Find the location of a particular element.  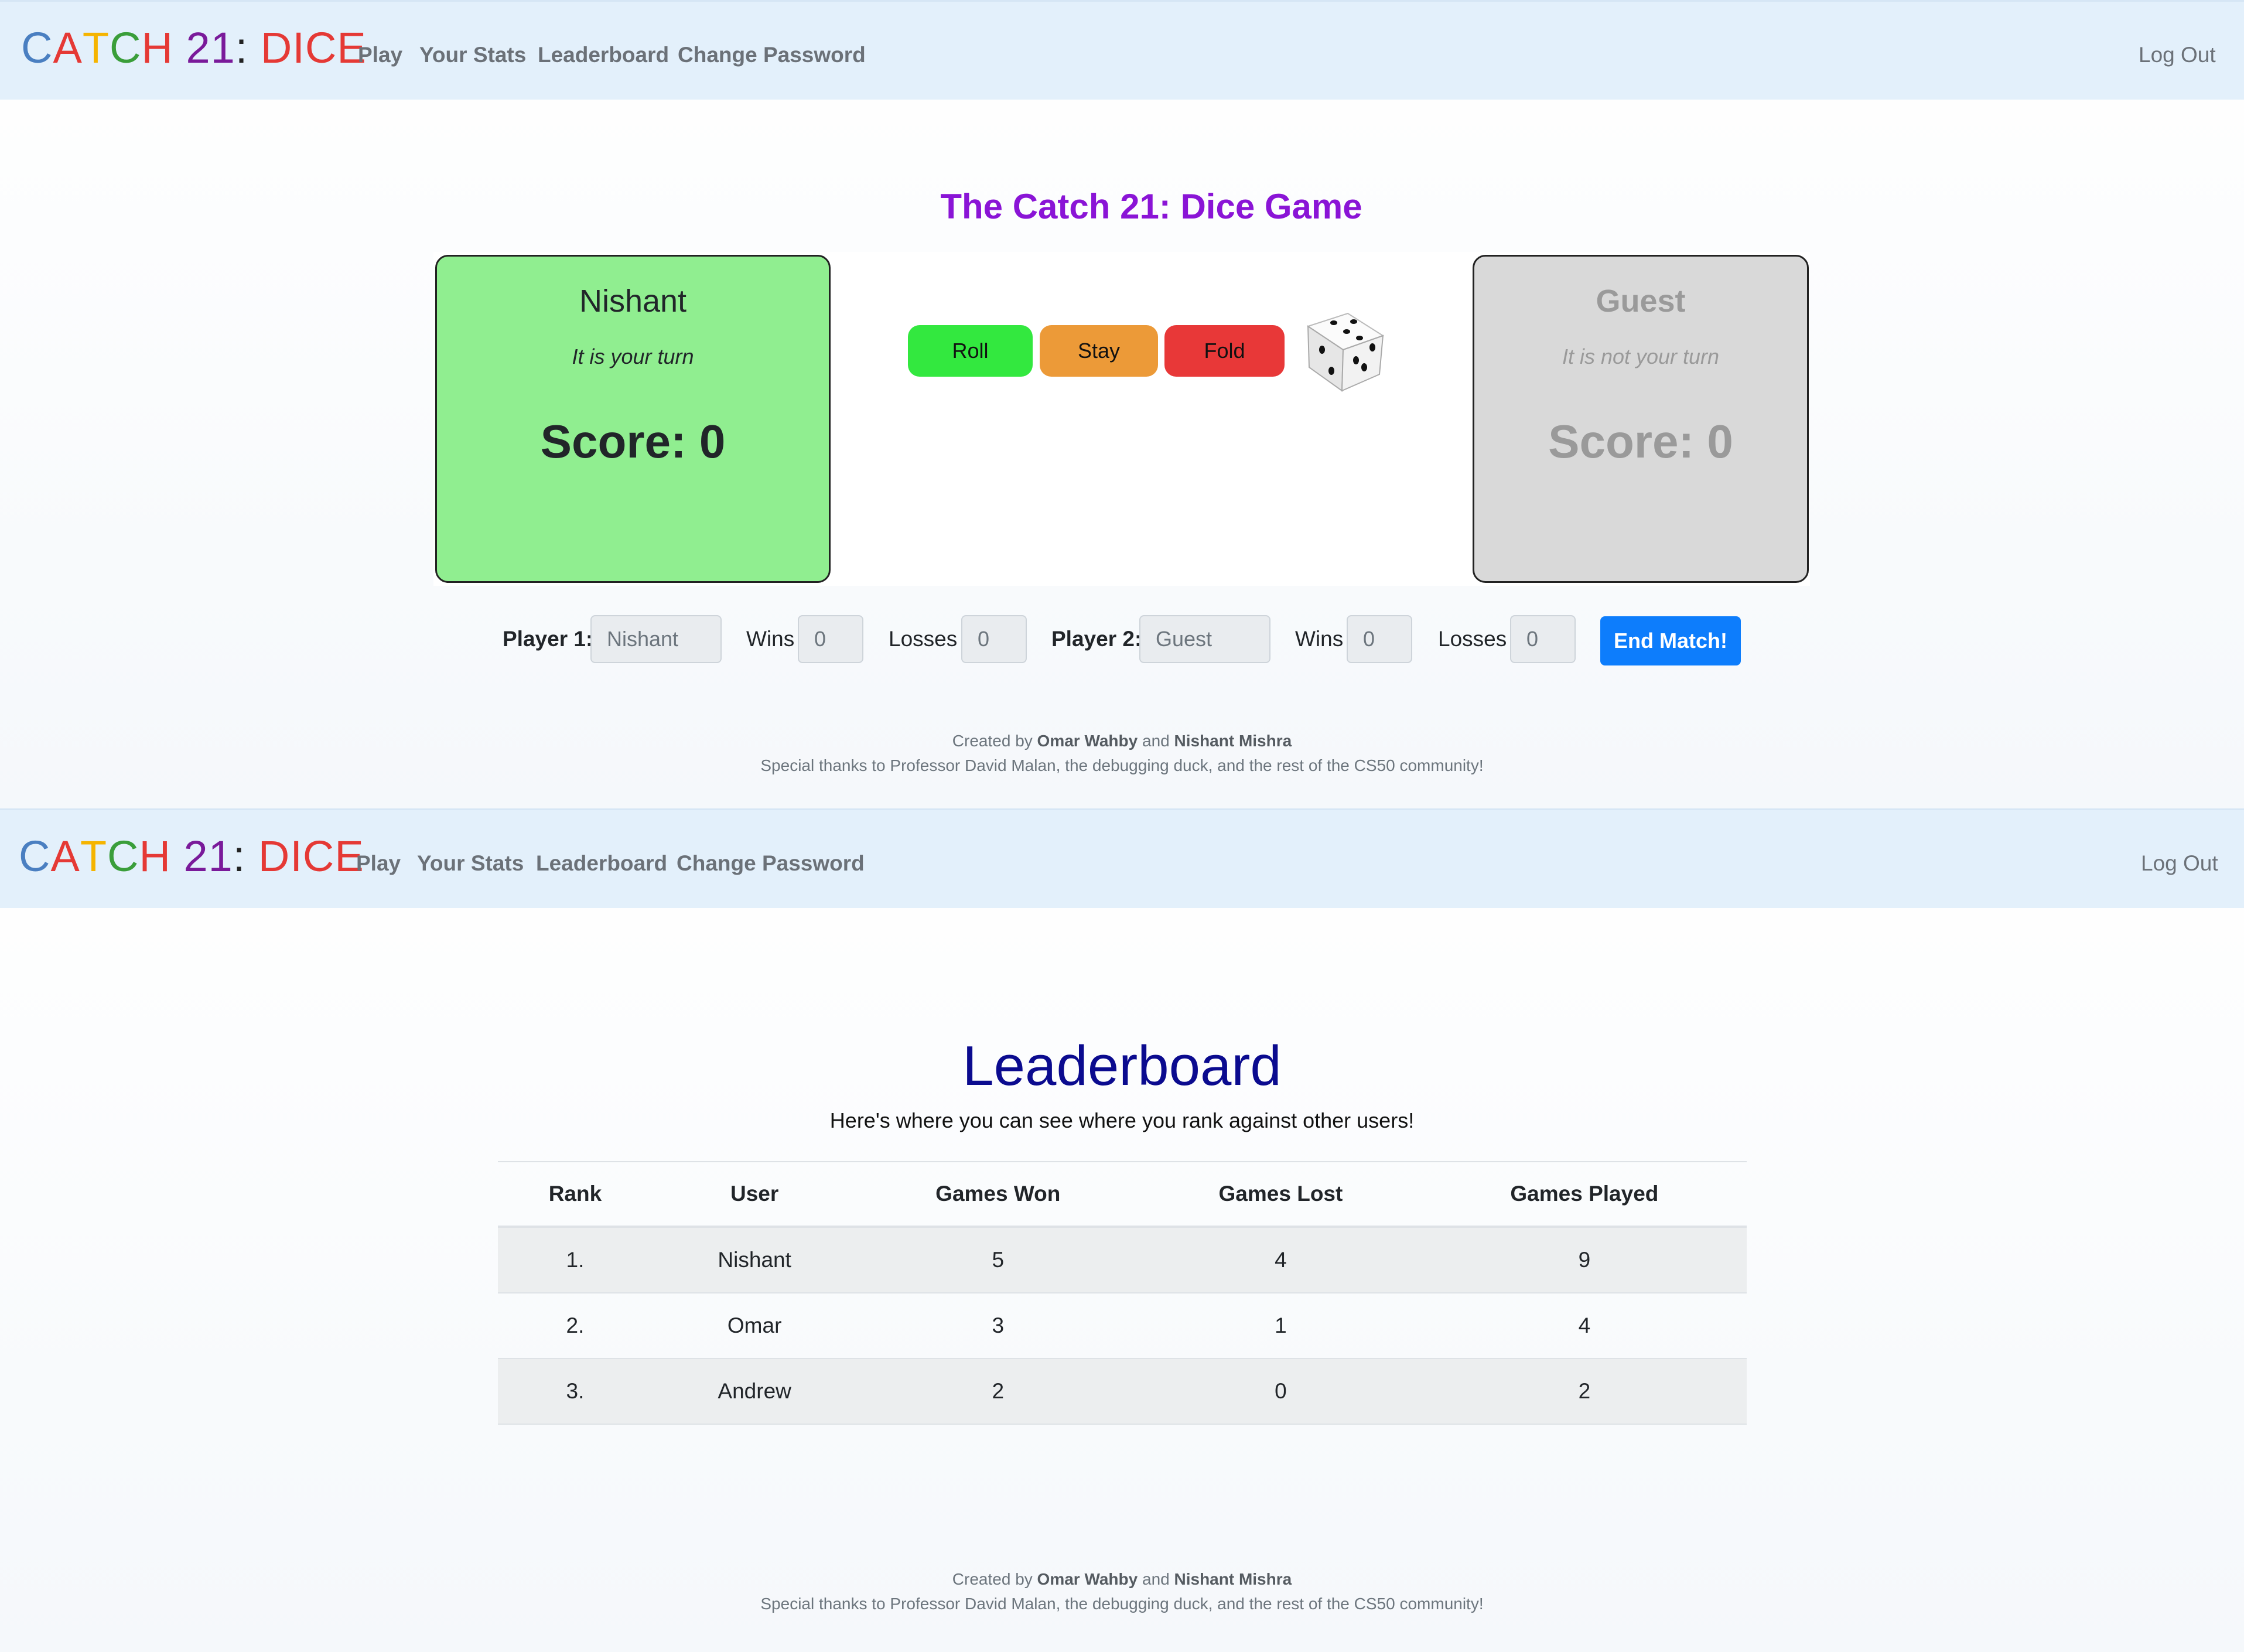

table-row: 3. Andrew 2 0 2 is located at coordinates (1122, 1392).